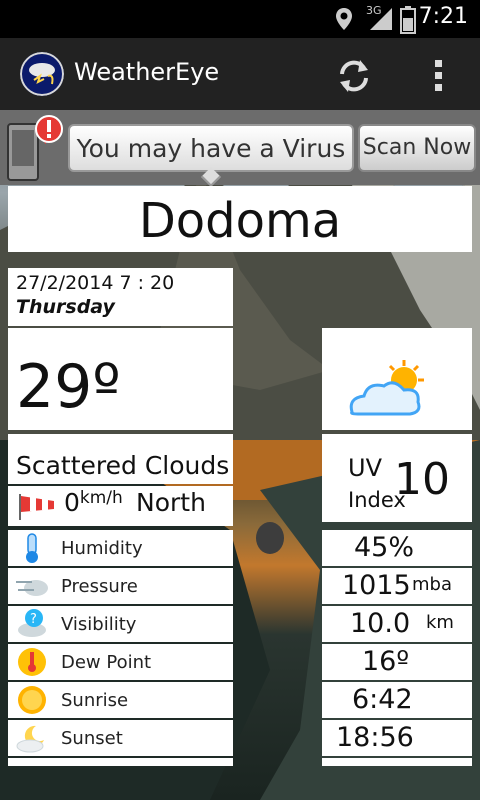  What do you see at coordinates (32, 662) in the screenshot?
I see `sun-thermometer-icon` at bounding box center [32, 662].